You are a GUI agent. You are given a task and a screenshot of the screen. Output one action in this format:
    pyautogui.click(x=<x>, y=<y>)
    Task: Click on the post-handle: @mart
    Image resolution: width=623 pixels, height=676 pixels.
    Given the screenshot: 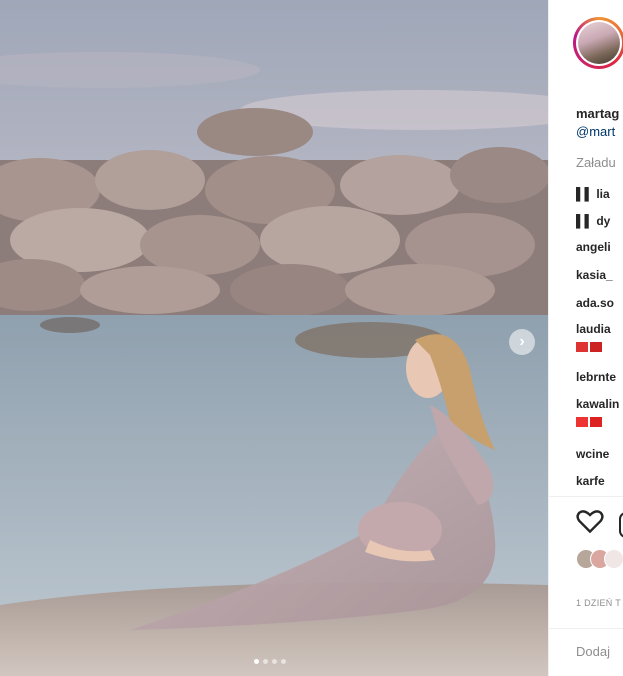 What is the action you would take?
    pyautogui.click(x=595, y=131)
    